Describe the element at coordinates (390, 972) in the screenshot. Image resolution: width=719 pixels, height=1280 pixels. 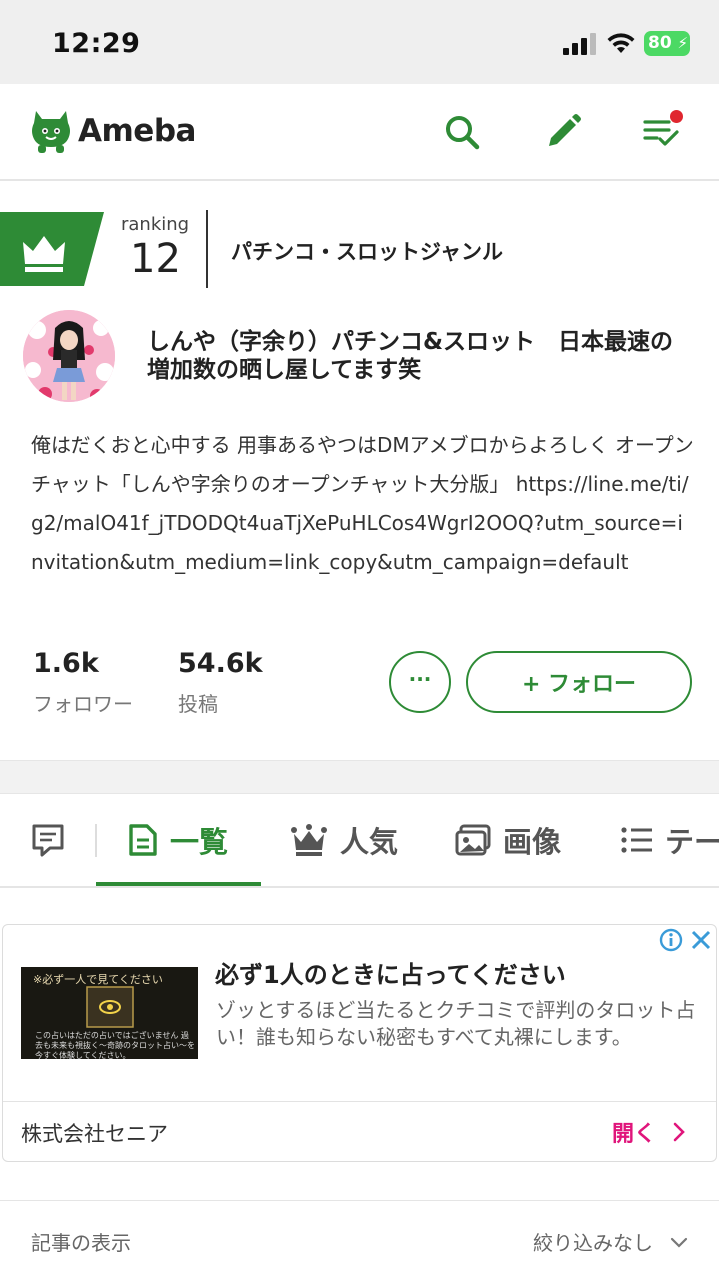
I see `ad-title: 必ず1人のときに占ってください` at that location.